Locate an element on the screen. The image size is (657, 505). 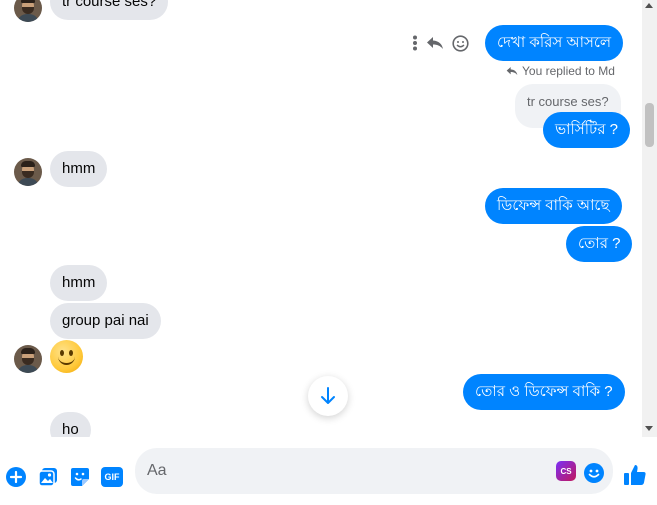
scrollbar-thumb is located at coordinates (649, 125).